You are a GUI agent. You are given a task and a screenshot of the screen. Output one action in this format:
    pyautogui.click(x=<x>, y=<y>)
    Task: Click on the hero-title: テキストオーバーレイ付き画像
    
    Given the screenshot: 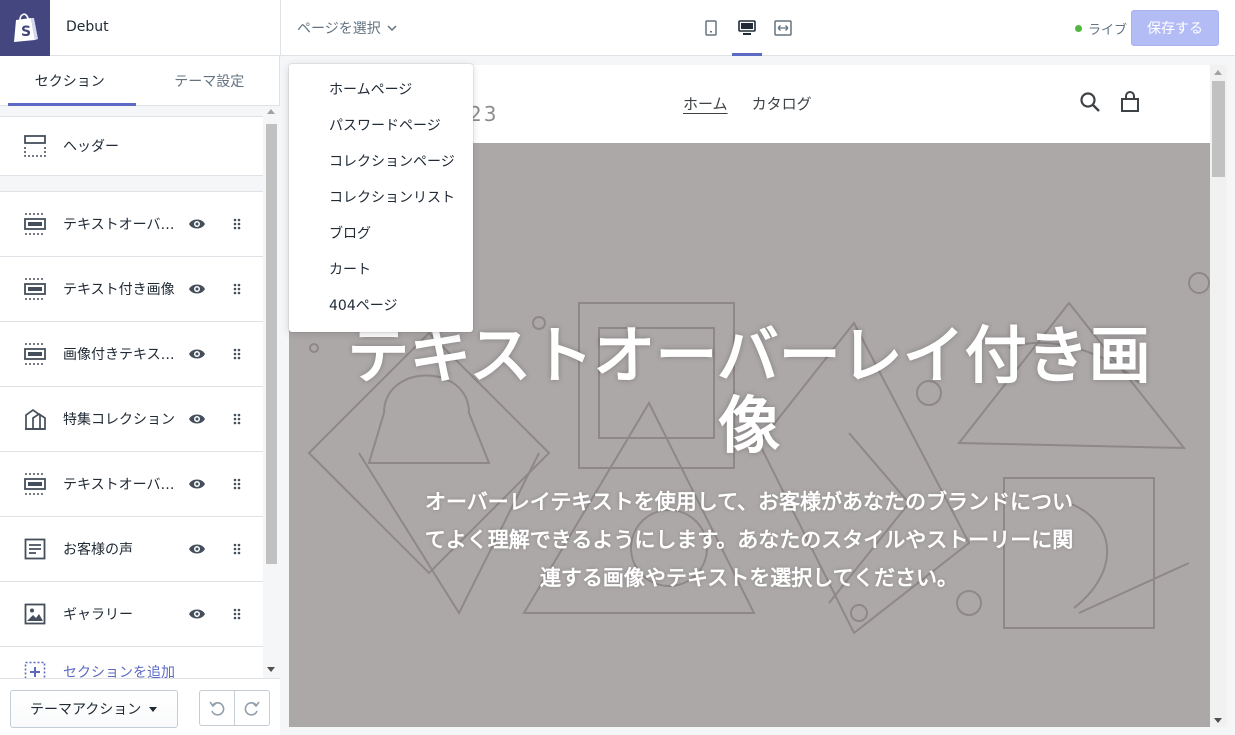 What is the action you would take?
    pyautogui.click(x=749, y=390)
    